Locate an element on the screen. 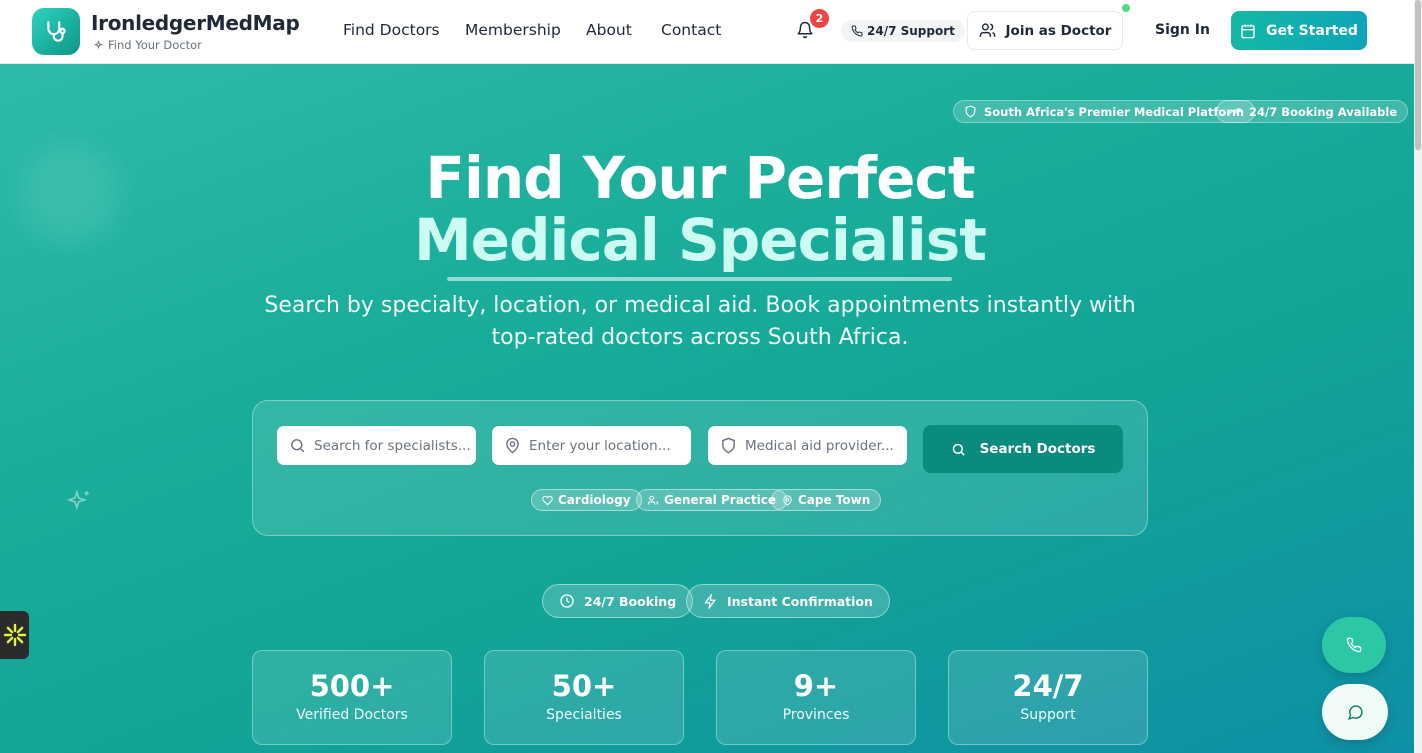 The height and width of the screenshot is (753, 1422). sparkle-icon is located at coordinates (77, 500).